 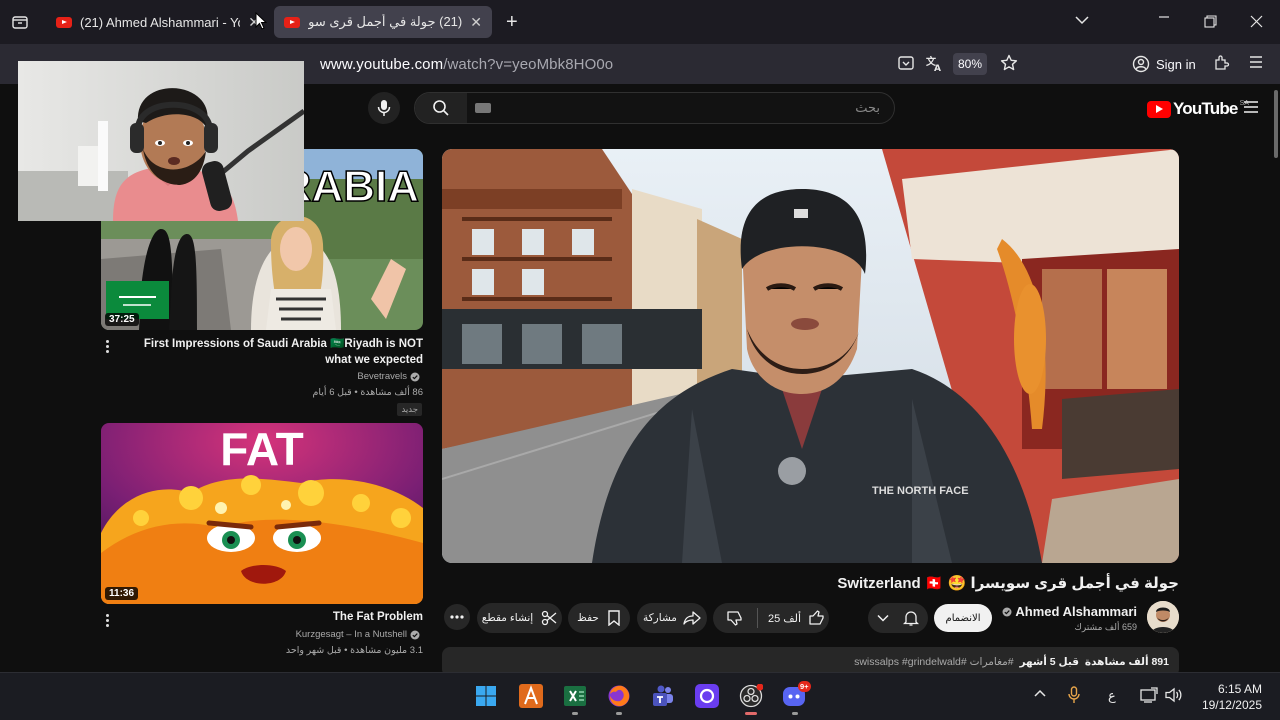 I want to click on more-horizontal-icon, so click(x=457, y=617).